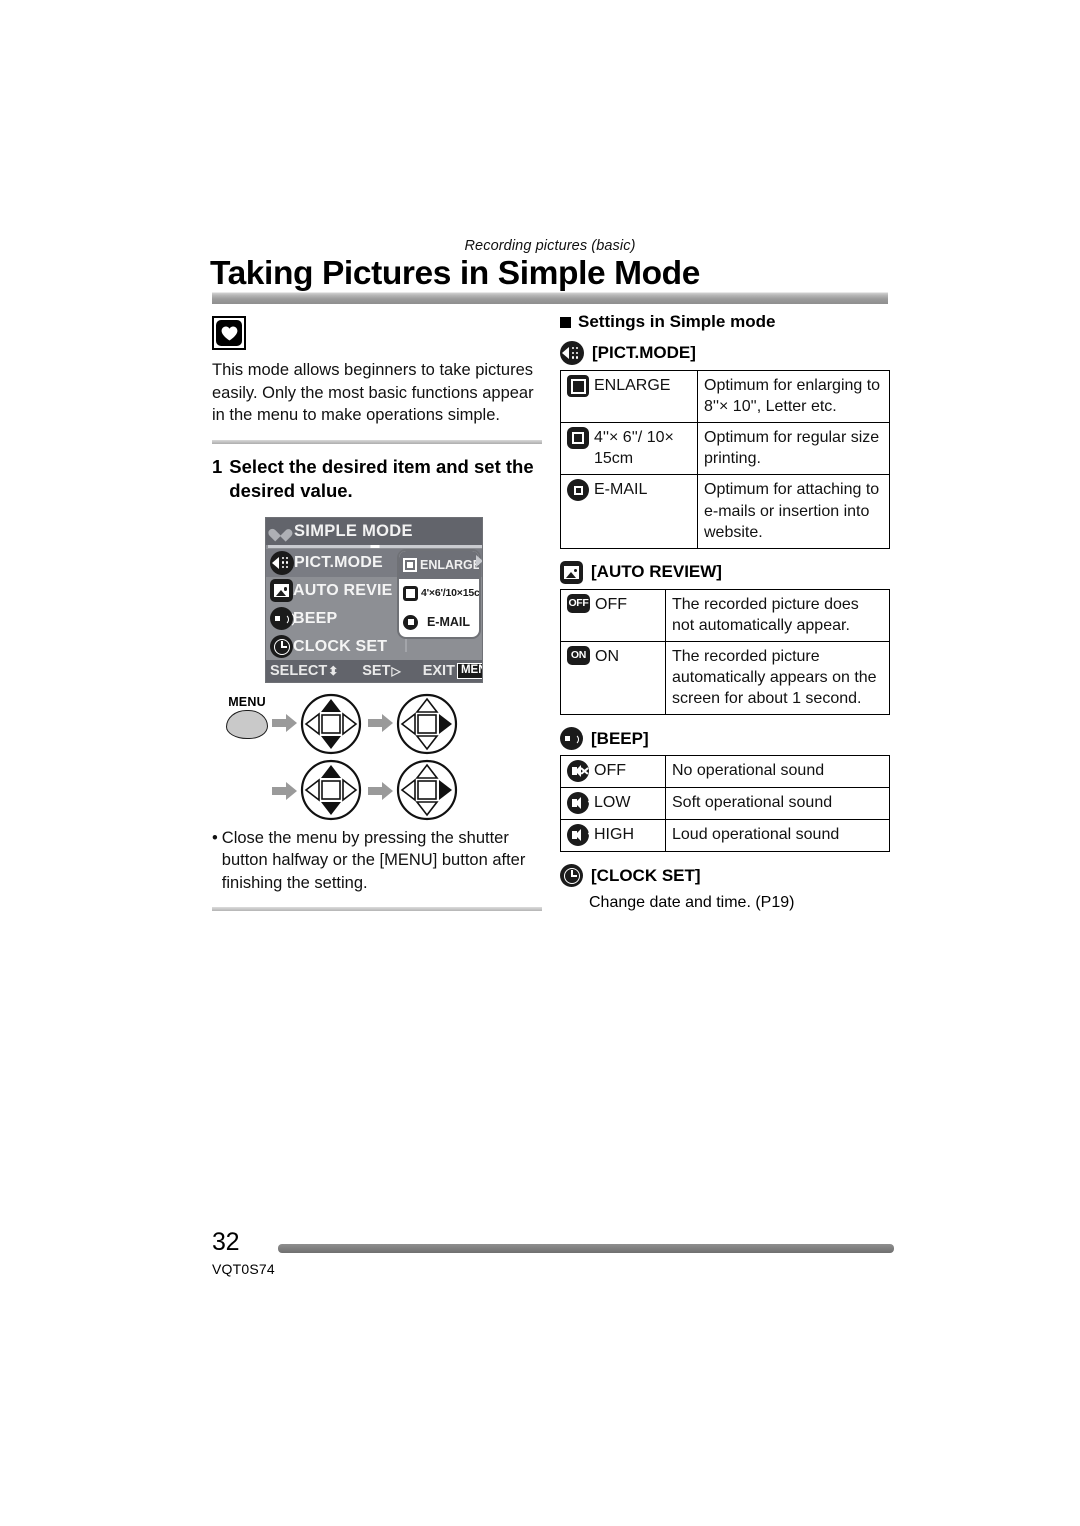 The image size is (1080, 1526). What do you see at coordinates (479, 560) in the screenshot?
I see `chevron-right-icon` at bounding box center [479, 560].